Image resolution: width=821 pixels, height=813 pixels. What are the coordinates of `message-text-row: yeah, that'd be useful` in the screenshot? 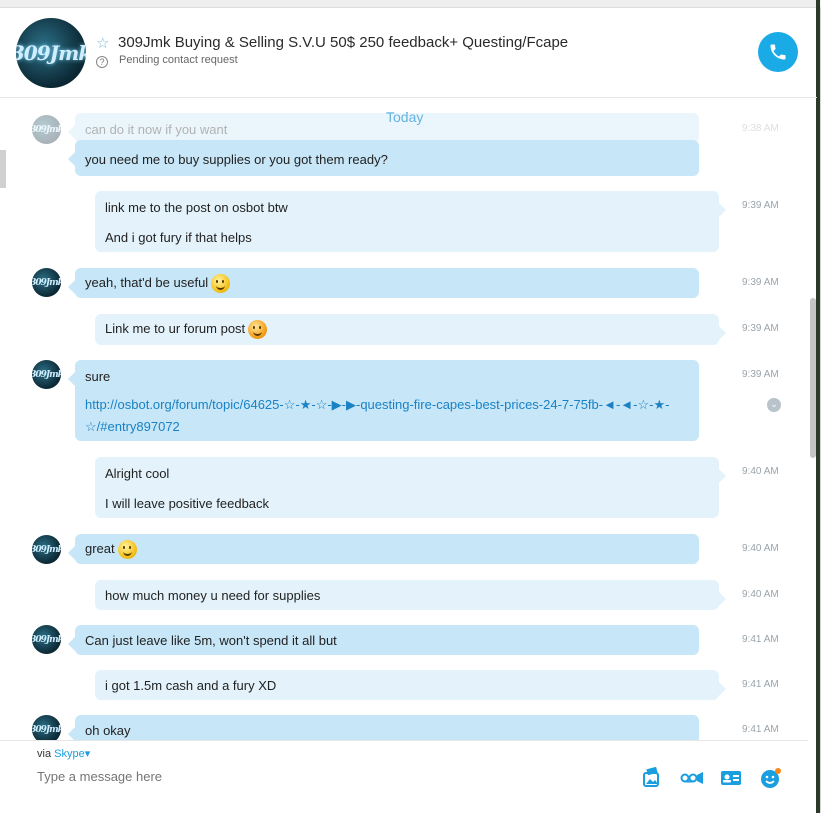 It's located at (158, 283).